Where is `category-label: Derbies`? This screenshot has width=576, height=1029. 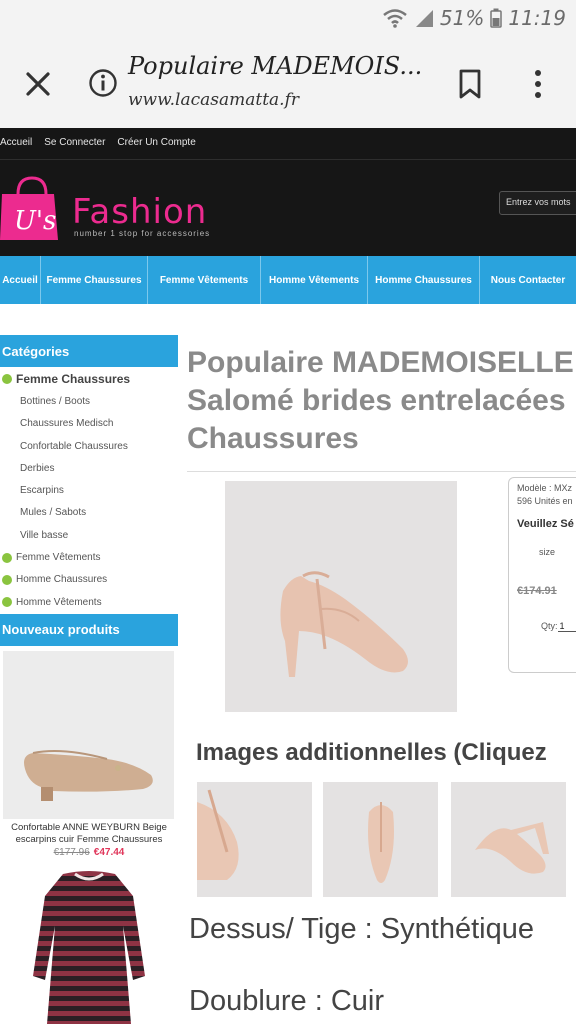 category-label: Derbies is located at coordinates (37, 468).